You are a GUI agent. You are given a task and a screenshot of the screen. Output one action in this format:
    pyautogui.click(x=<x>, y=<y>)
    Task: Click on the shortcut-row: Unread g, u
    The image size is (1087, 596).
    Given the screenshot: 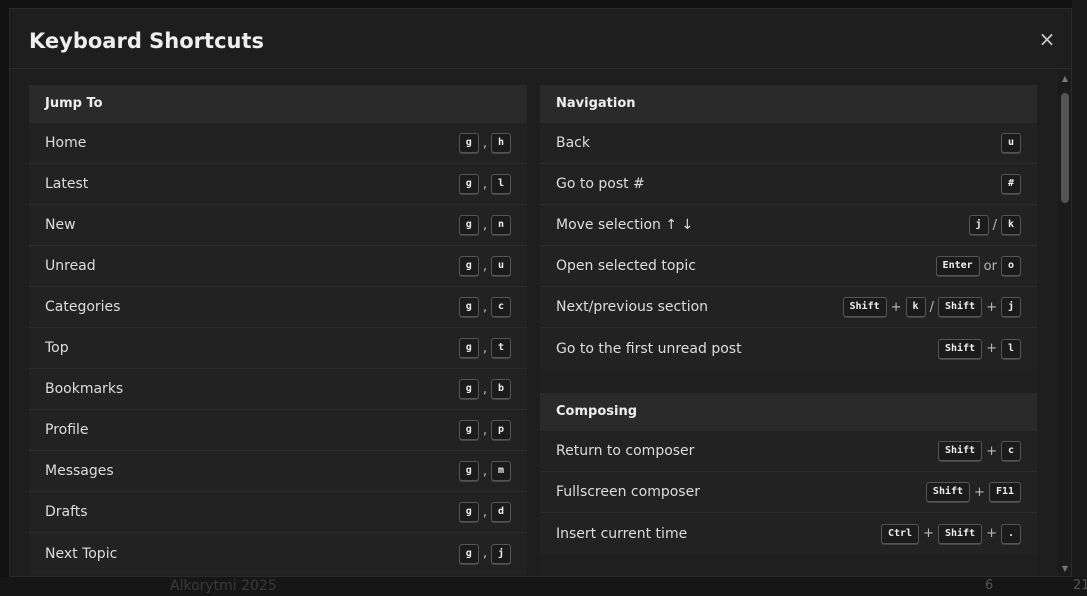 What is the action you would take?
    pyautogui.click(x=278, y=266)
    